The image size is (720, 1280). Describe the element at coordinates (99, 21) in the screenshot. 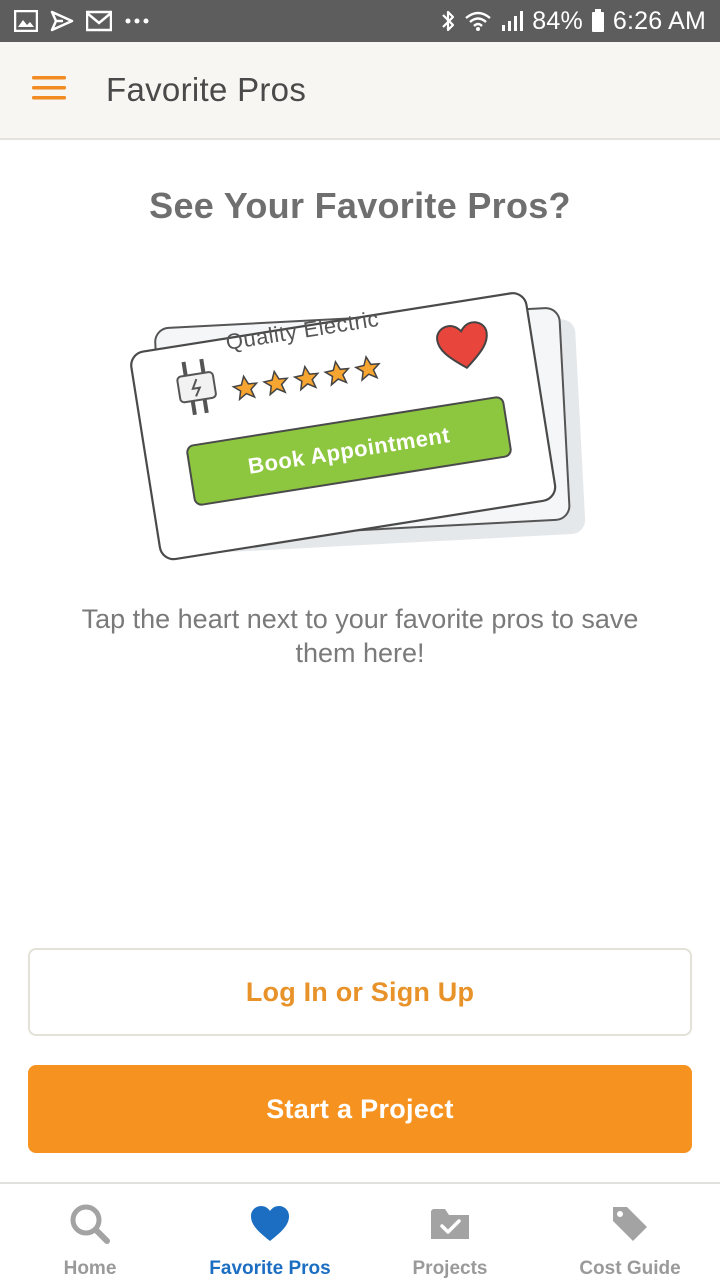

I see `gmail-icon` at that location.